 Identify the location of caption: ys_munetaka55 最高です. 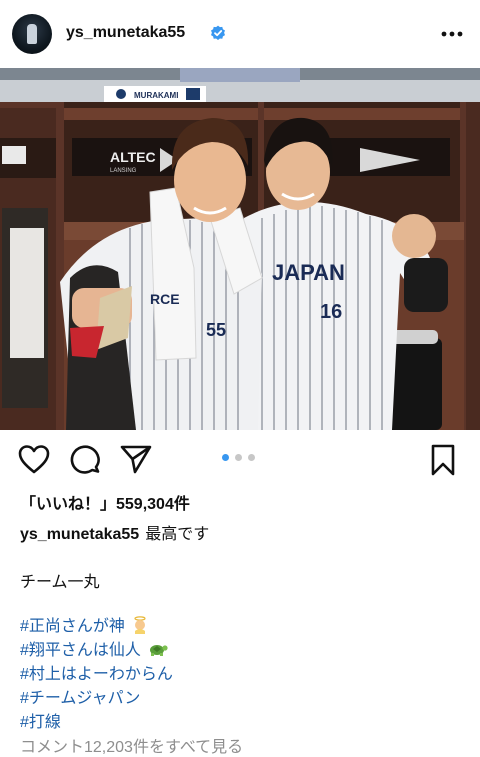
(114, 532).